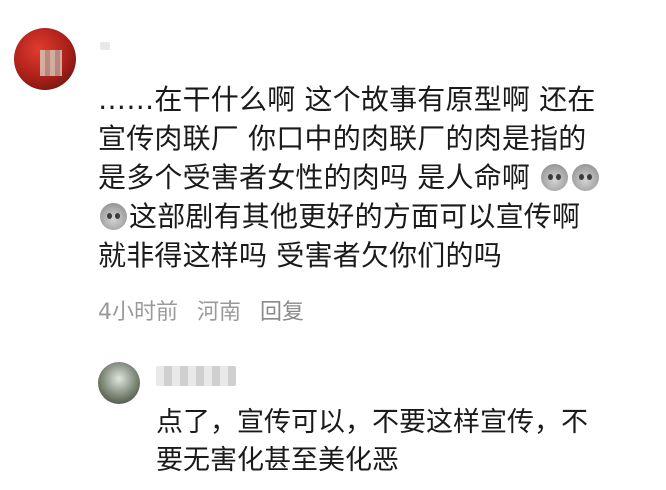 The image size is (666, 490). I want to click on commenter-avatar, so click(45, 59).